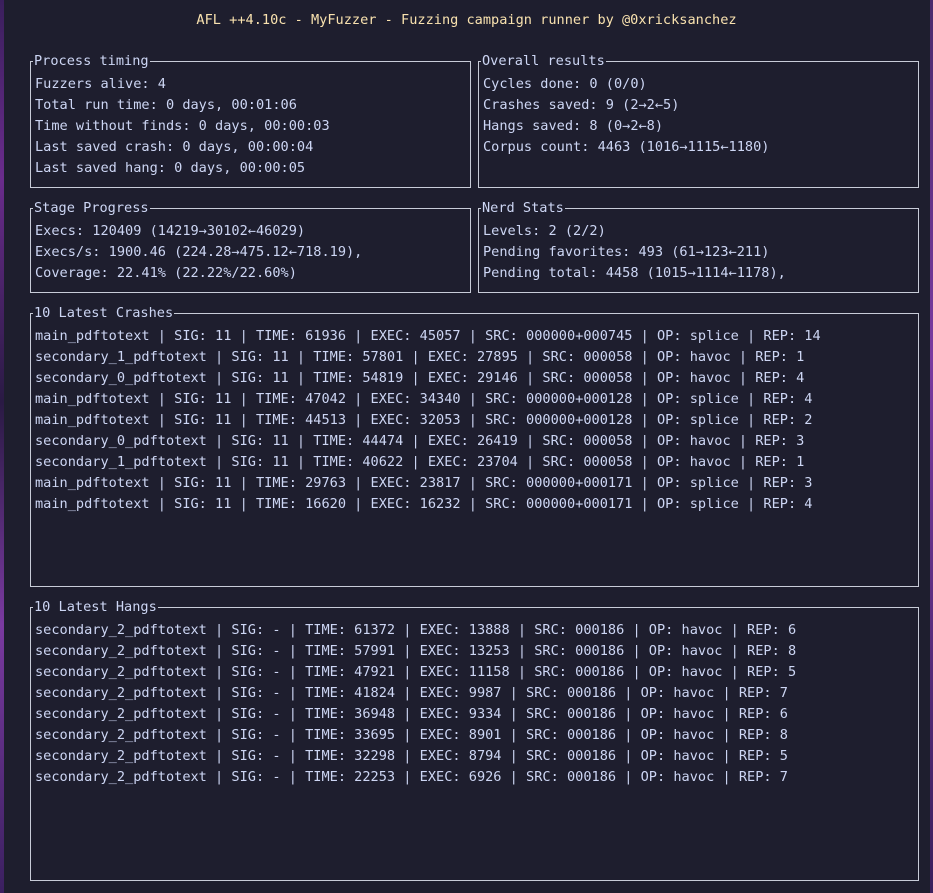  I want to click on levels: Levels: 2 (2/2), so click(544, 231).